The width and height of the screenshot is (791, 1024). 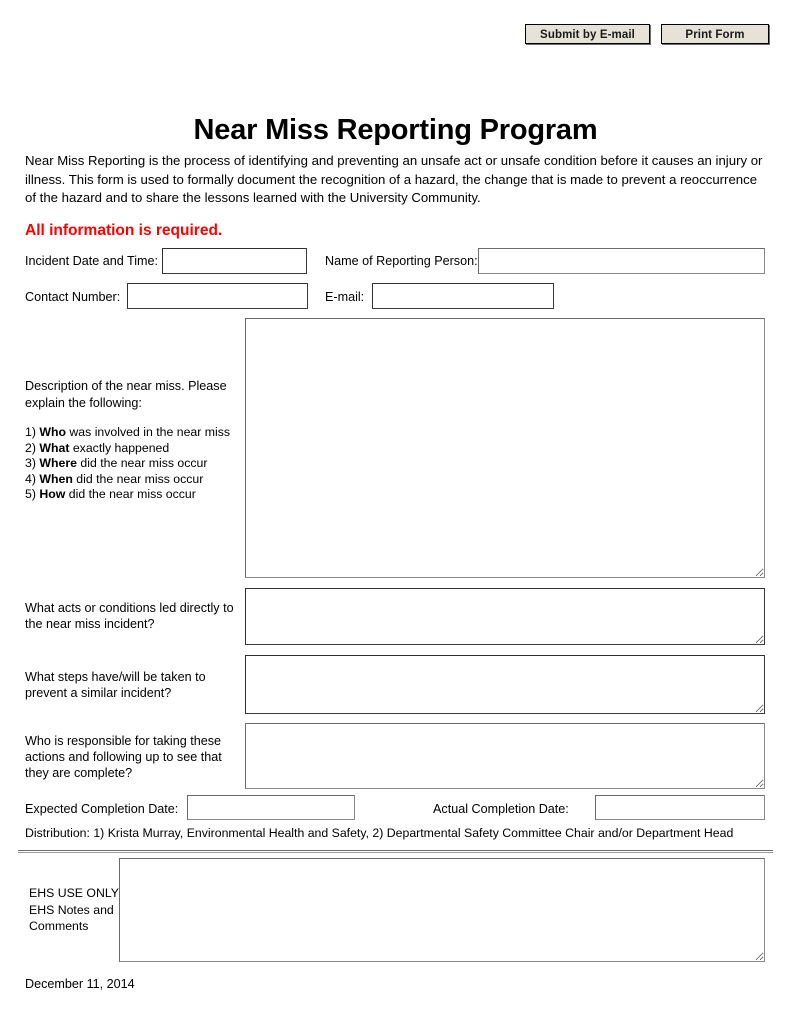 What do you see at coordinates (52, 494) in the screenshot?
I see `list-item-keyword: How` at bounding box center [52, 494].